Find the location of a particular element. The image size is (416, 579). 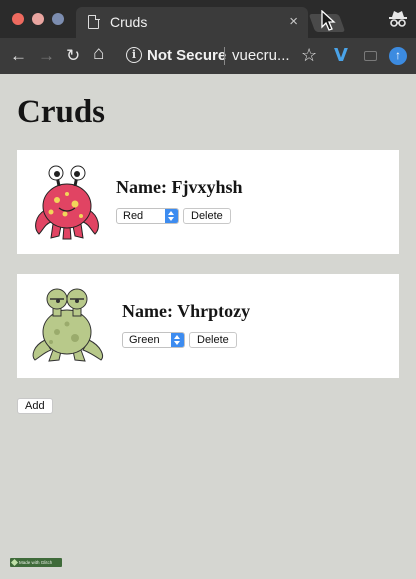

close-icon: × is located at coordinates (293, 21).